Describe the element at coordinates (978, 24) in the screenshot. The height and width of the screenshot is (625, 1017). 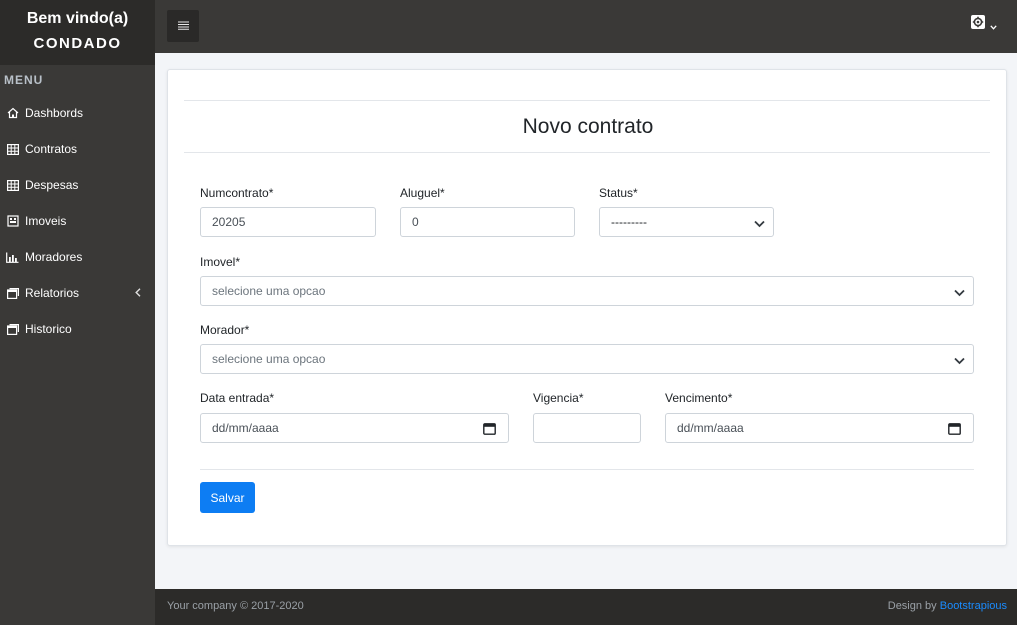
I see `gear-icon` at that location.